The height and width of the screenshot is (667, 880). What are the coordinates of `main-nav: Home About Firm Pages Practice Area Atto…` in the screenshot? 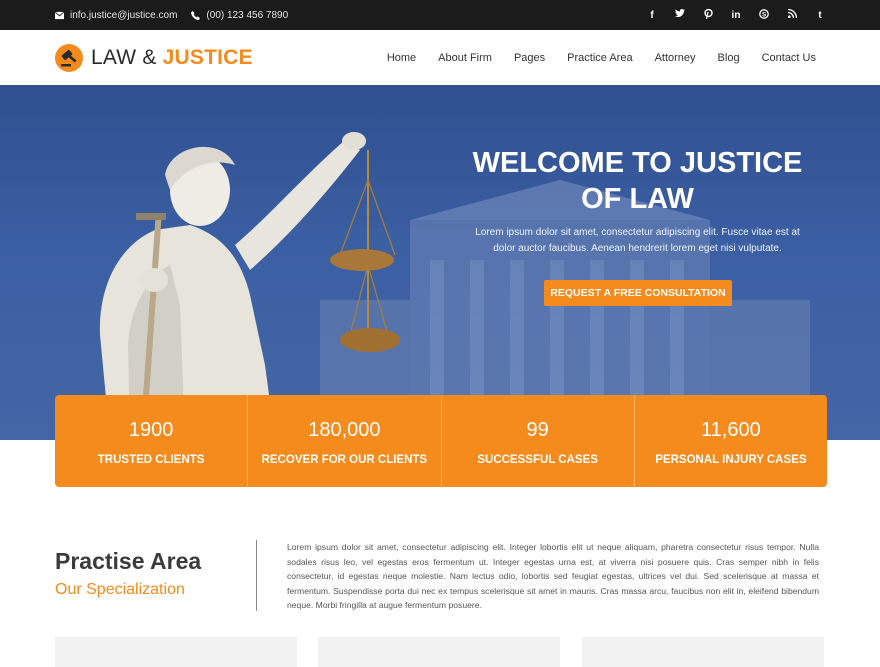 It's located at (601, 57).